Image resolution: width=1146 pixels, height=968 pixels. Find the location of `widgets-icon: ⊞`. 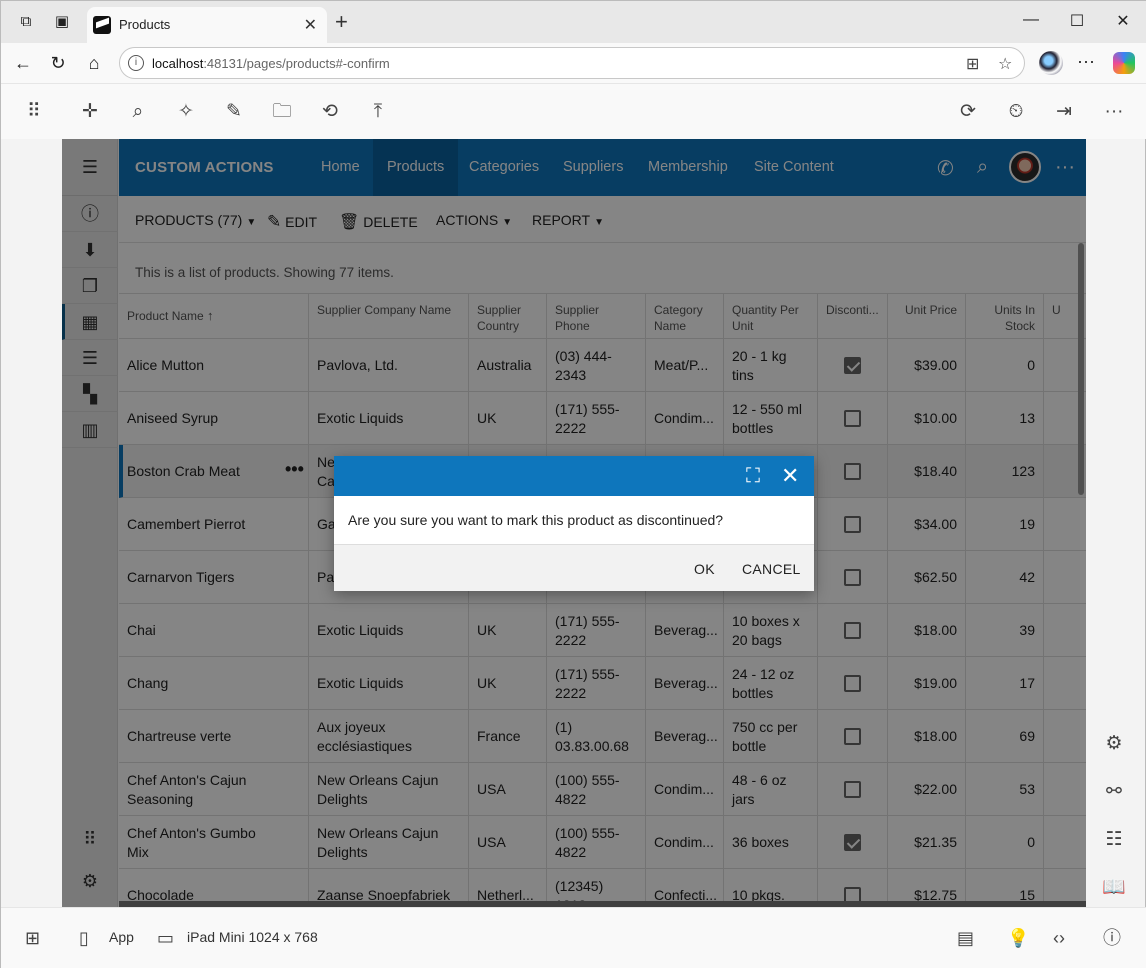

widgets-icon: ⊞ is located at coordinates (32, 938).